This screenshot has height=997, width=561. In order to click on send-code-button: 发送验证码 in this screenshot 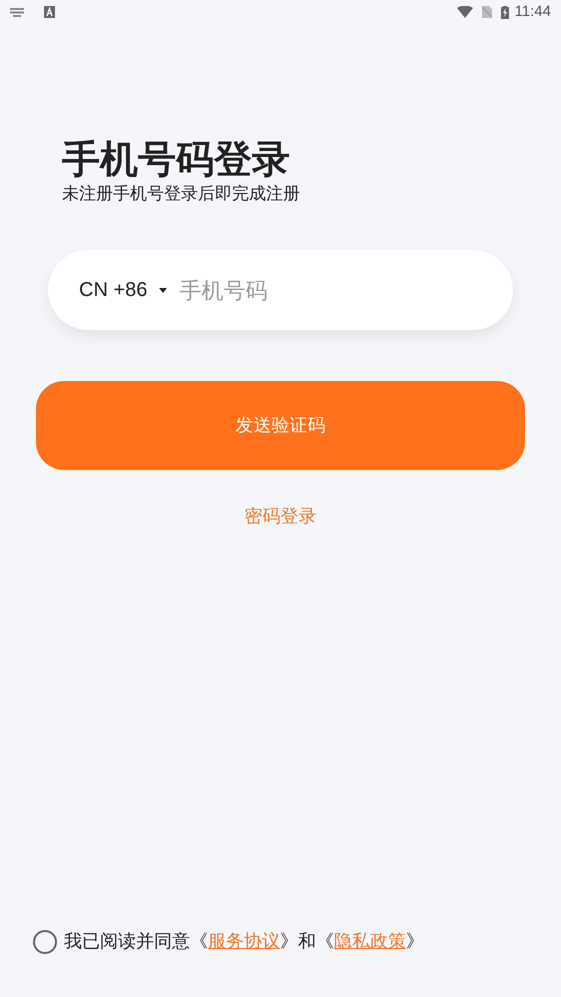, I will do `click(280, 425)`.